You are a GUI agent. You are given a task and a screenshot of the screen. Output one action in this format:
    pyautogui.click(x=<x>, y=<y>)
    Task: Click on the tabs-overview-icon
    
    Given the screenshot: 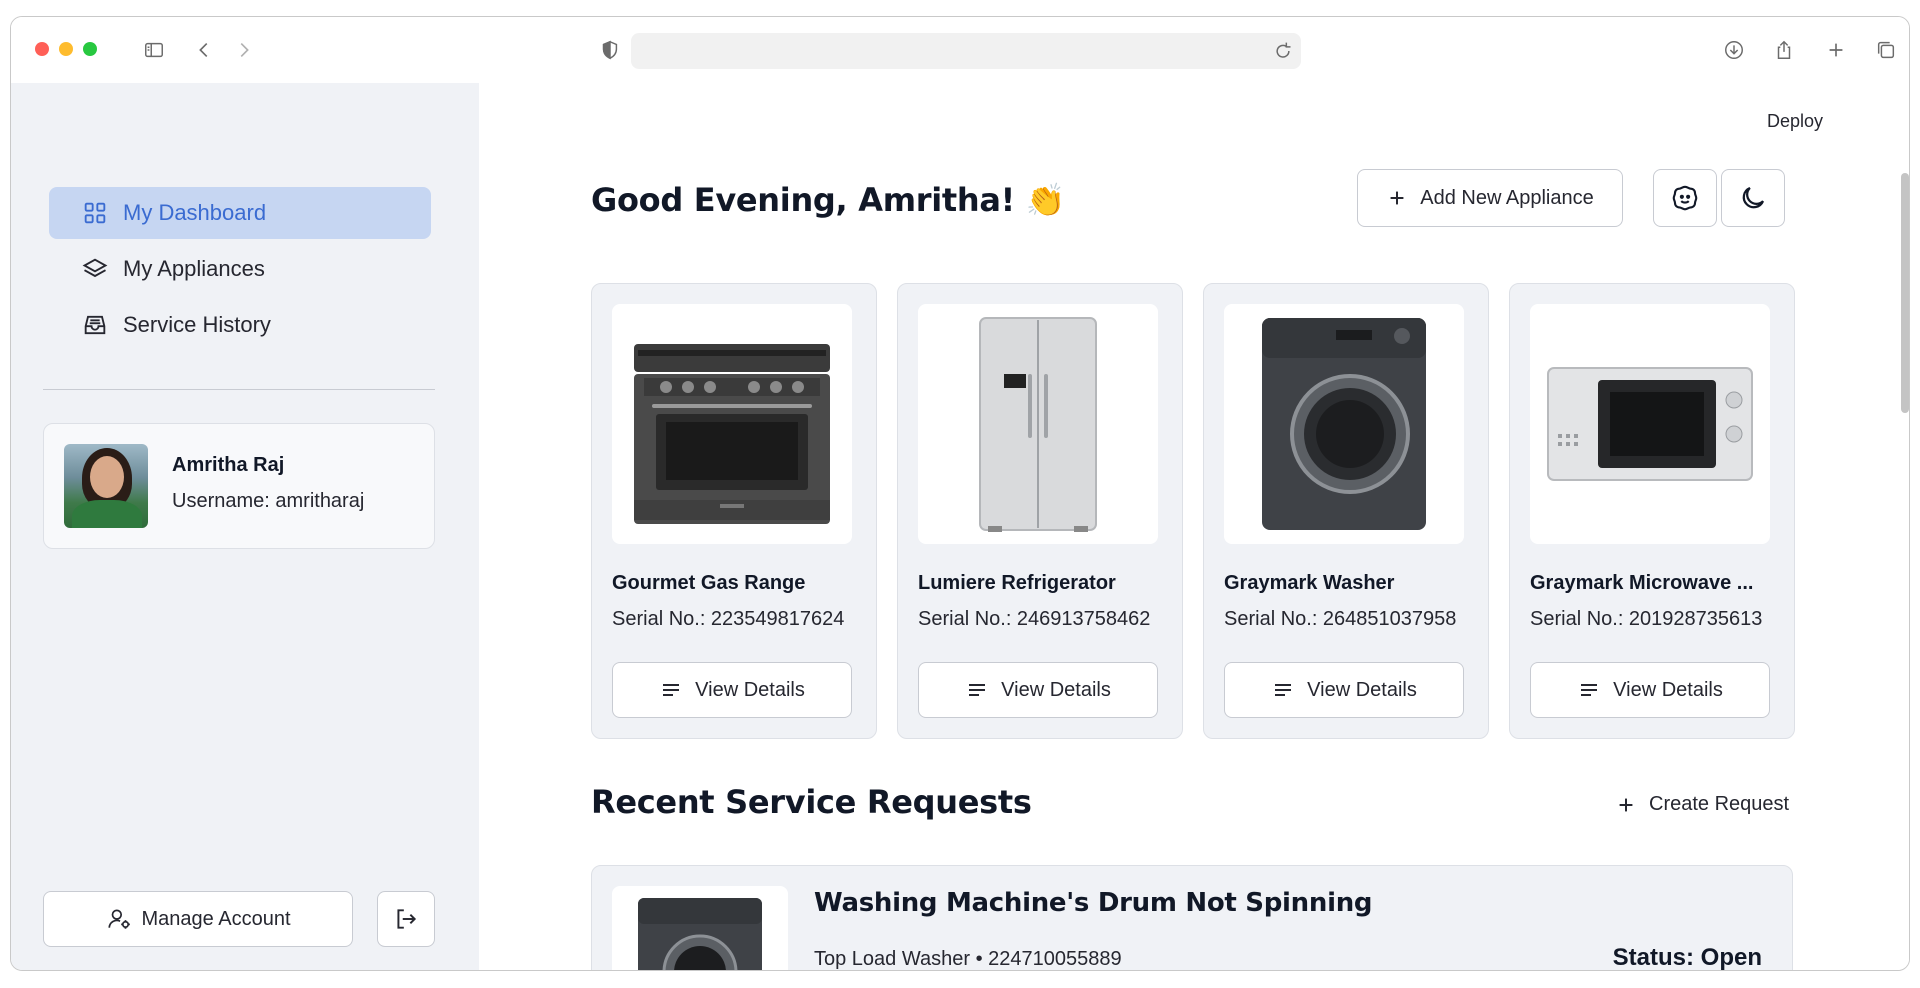 What is the action you would take?
    pyautogui.click(x=1886, y=50)
    